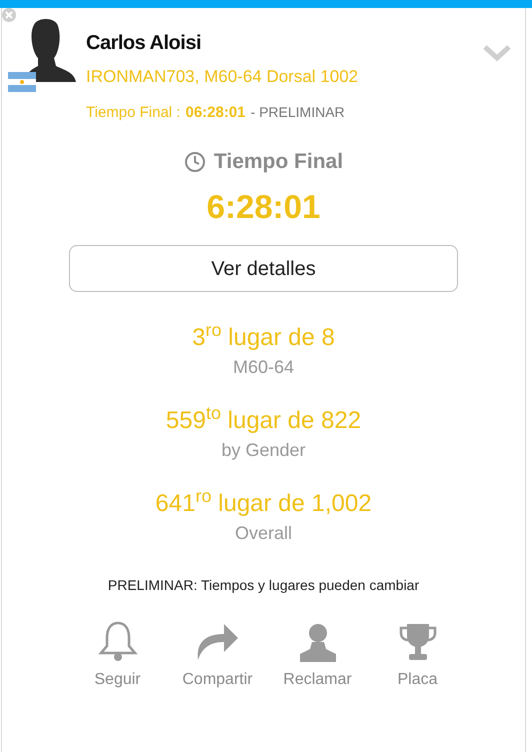  What do you see at coordinates (144, 43) in the screenshot?
I see `athlete-name: Carlos Aloisi` at bounding box center [144, 43].